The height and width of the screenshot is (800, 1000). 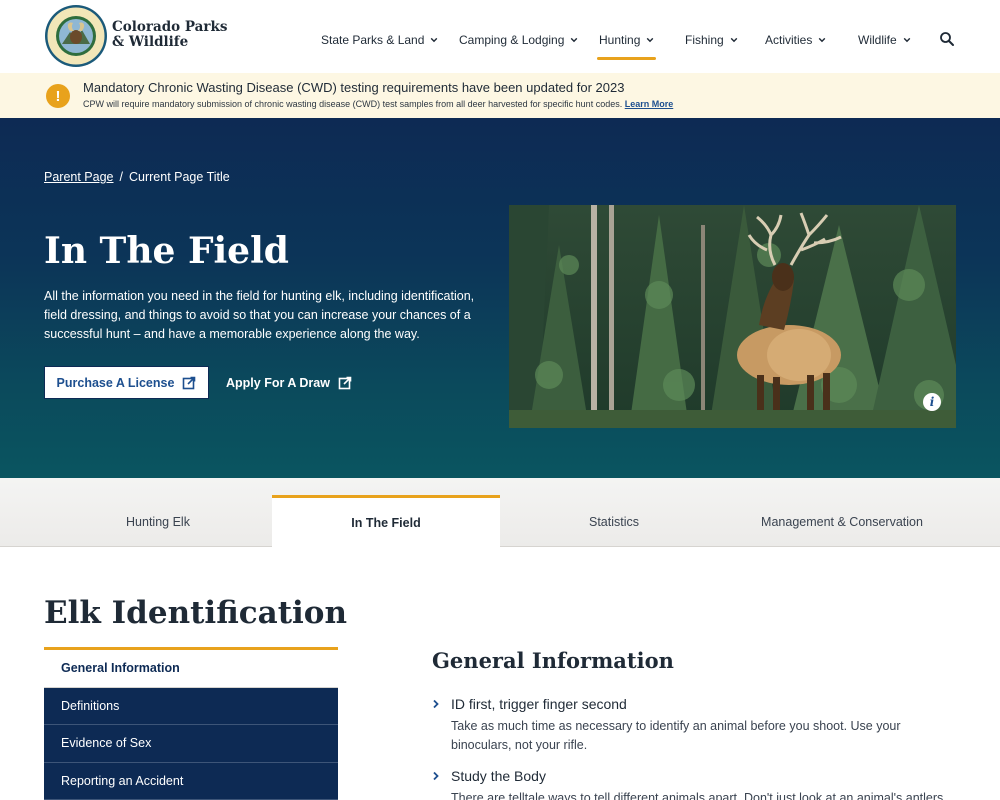 What do you see at coordinates (191, 781) in the screenshot?
I see `side-nav-item-reporting-accident: Reporting an Accident` at bounding box center [191, 781].